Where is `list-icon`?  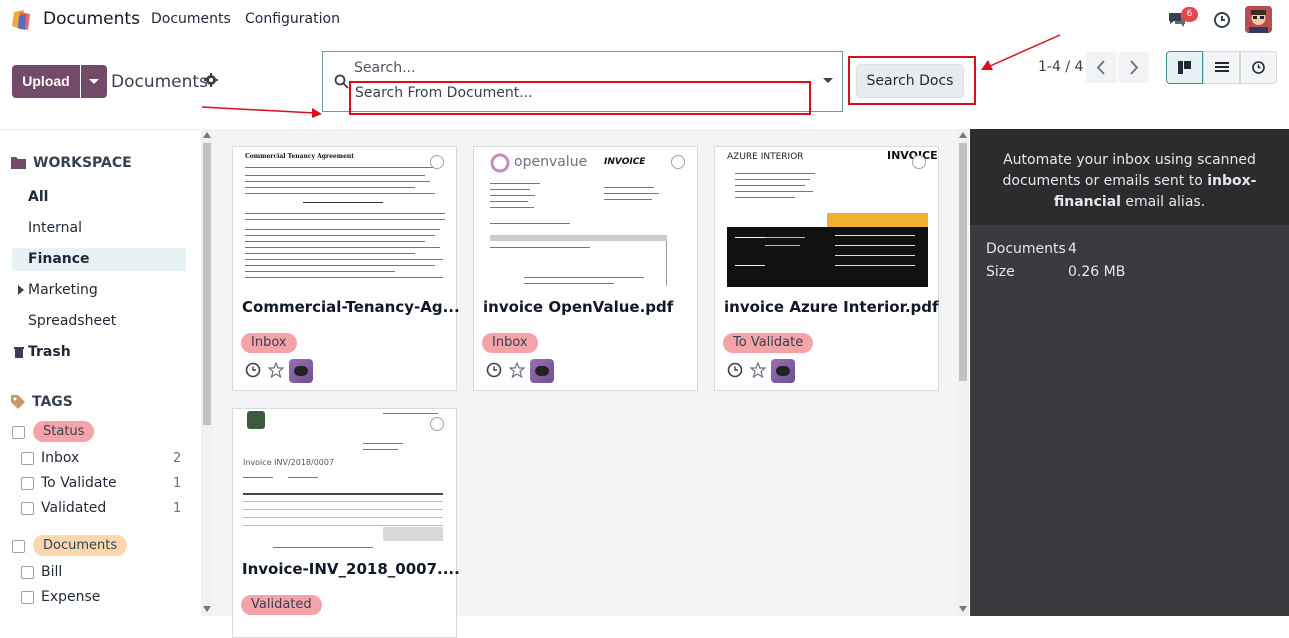 list-icon is located at coordinates (1222, 67).